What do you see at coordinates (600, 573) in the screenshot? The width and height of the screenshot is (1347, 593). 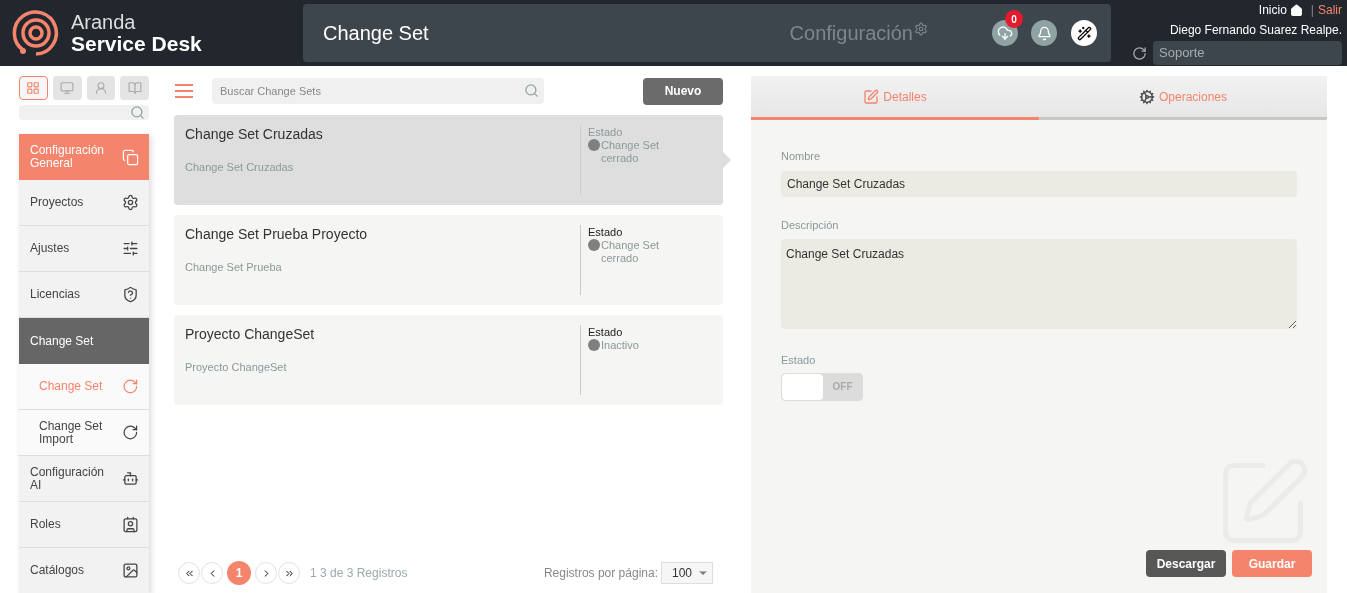 I see `per-page-label: Registros por página:` at bounding box center [600, 573].